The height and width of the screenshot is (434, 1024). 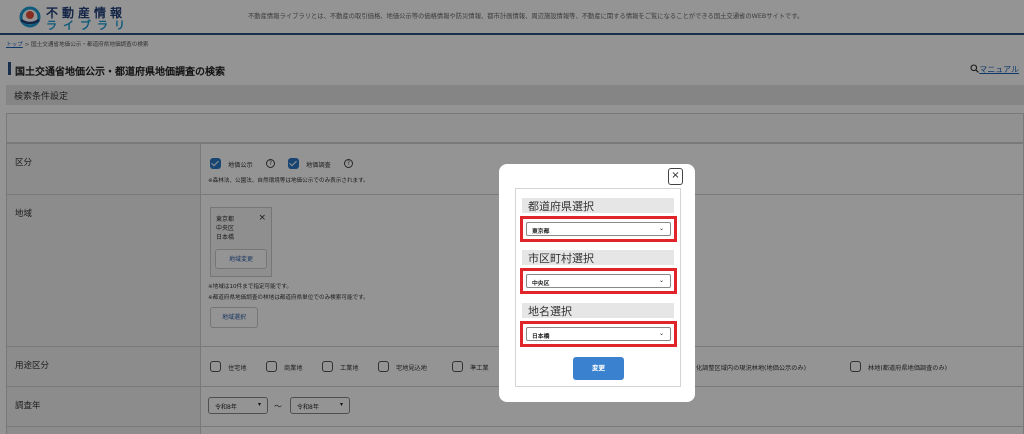 What do you see at coordinates (561, 258) in the screenshot?
I see `city-heading-label: 市区町村選択` at bounding box center [561, 258].